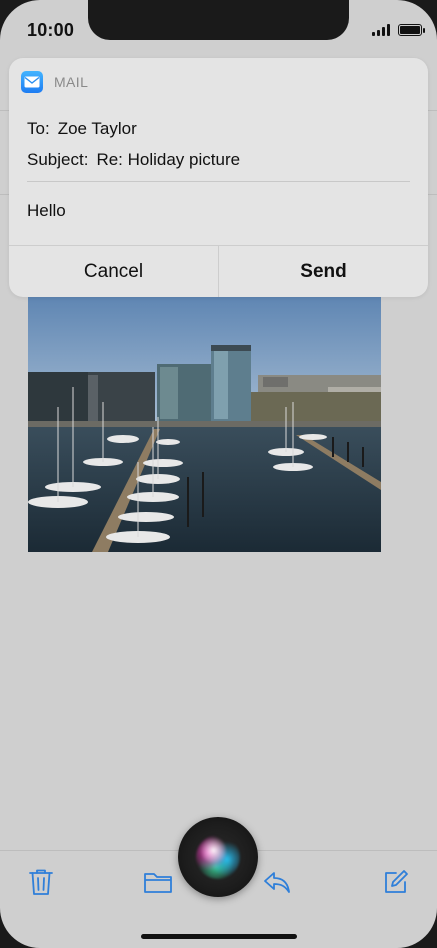 This screenshot has height=948, width=437. Describe the element at coordinates (218, 181) in the screenshot. I see `divider` at that location.